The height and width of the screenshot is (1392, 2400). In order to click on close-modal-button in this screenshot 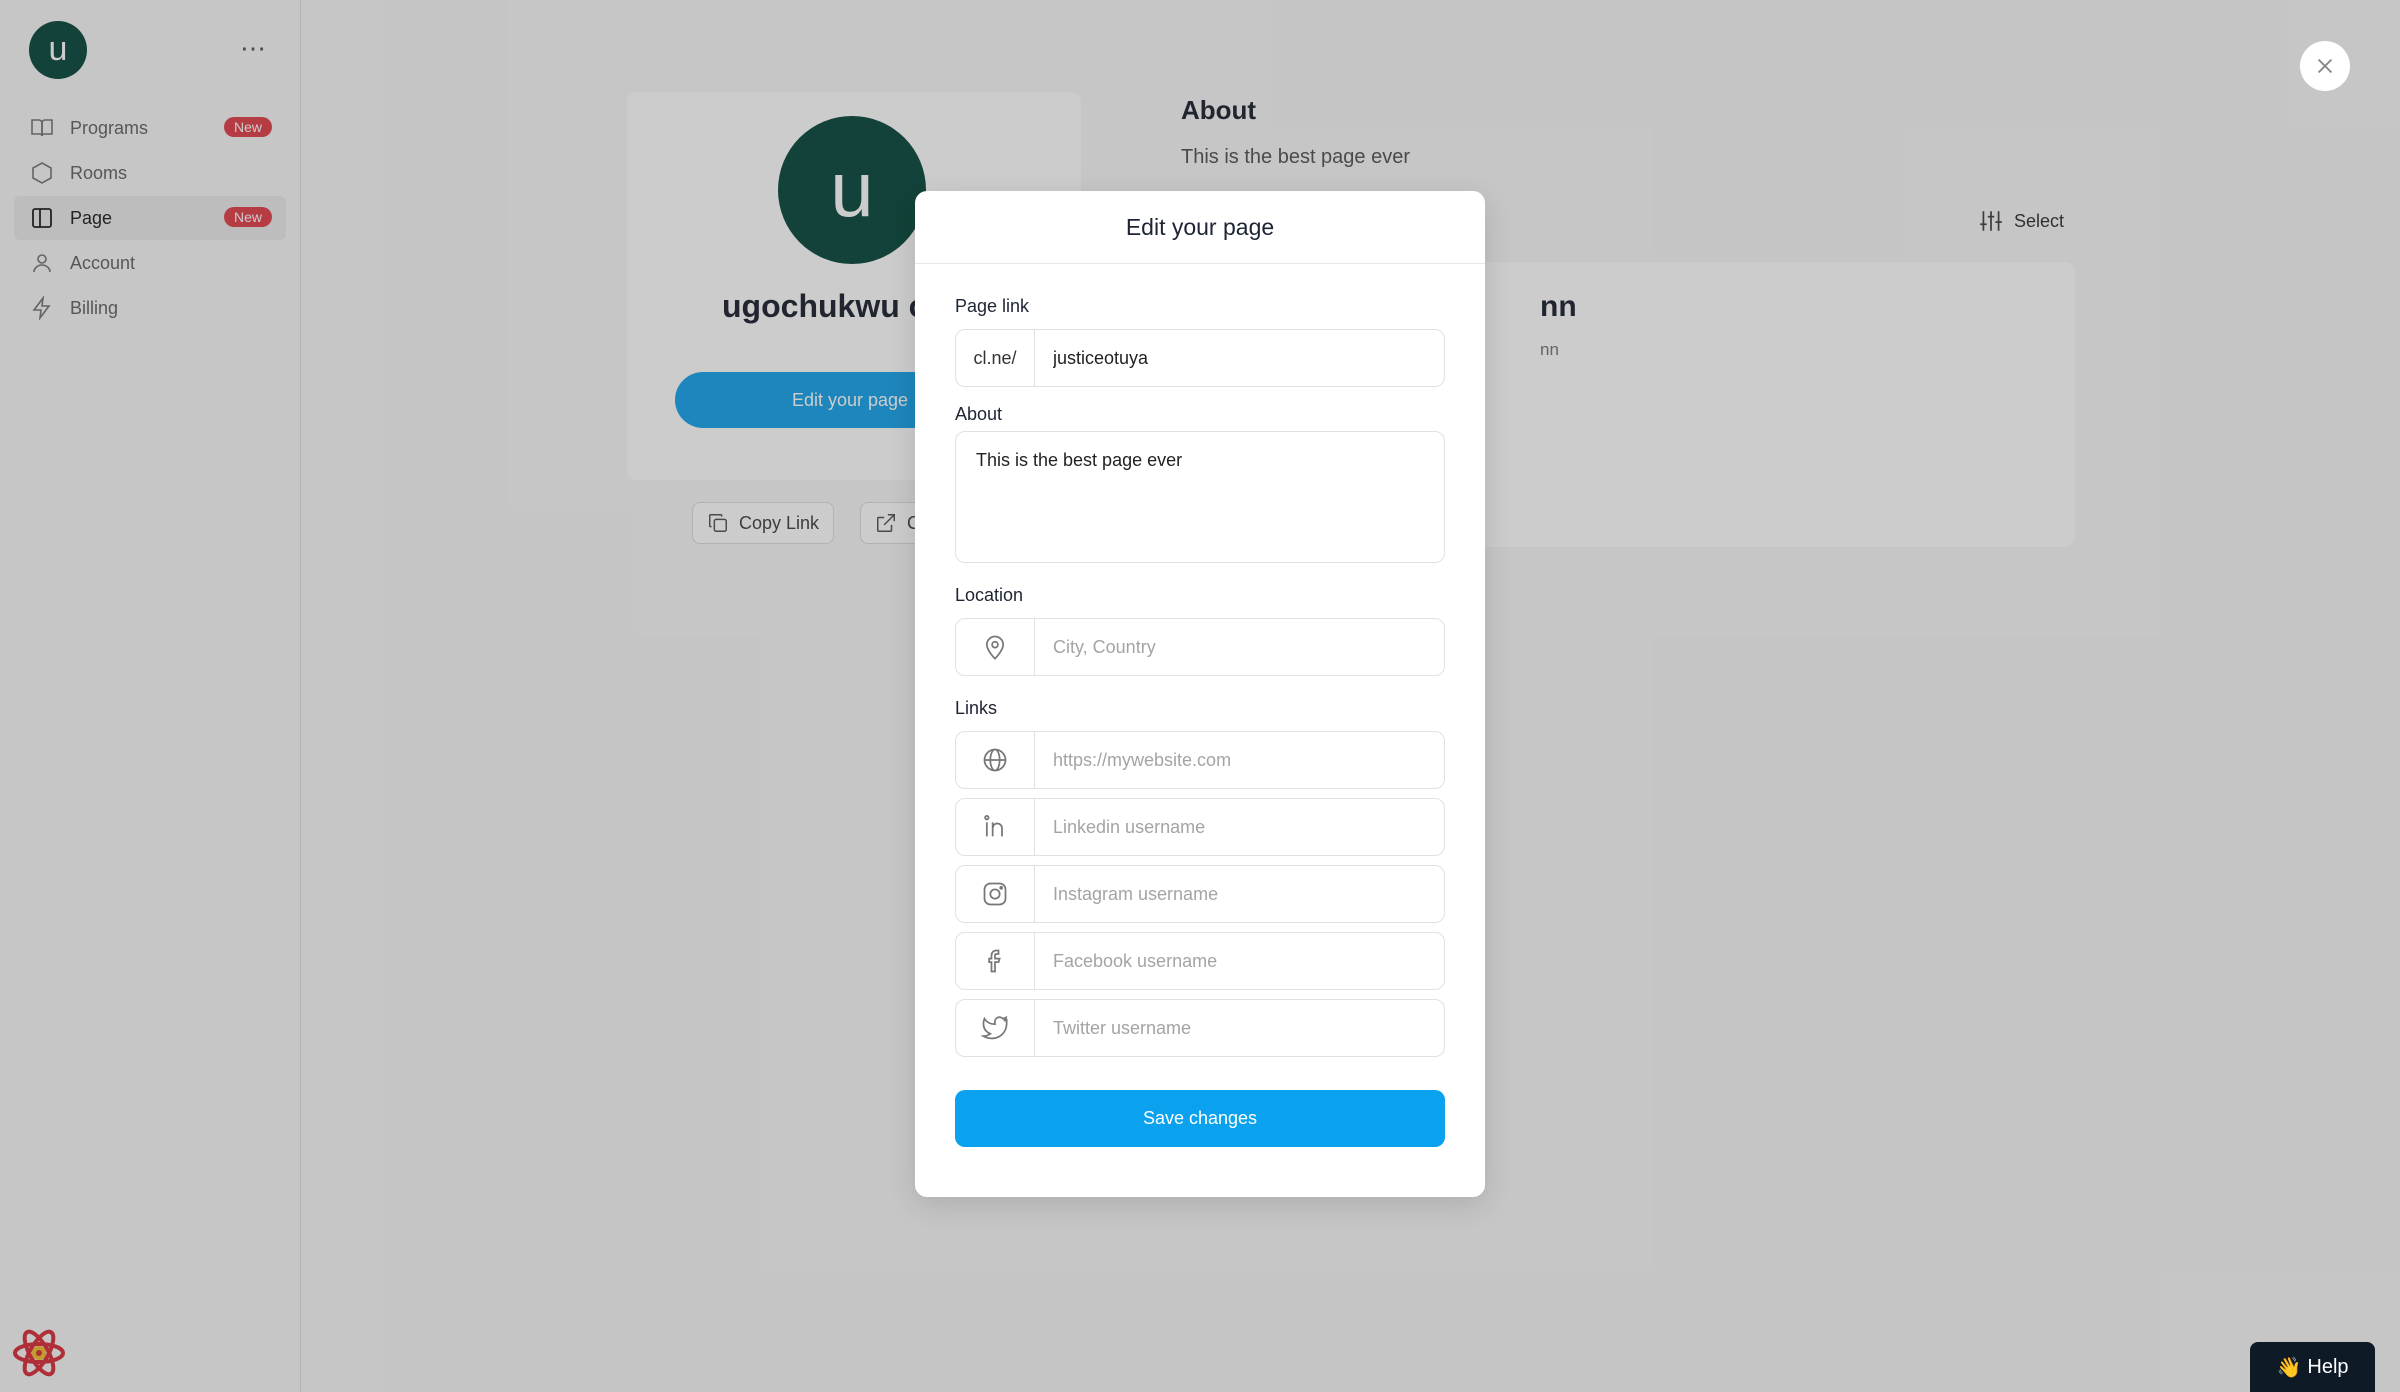, I will do `click(2325, 66)`.